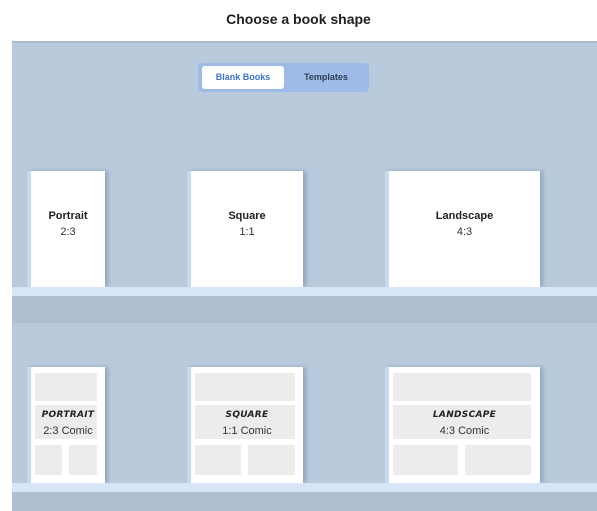 This screenshot has width=597, height=511. I want to click on book-square-comic: SQUARE 1:1 Comic, so click(245, 425).